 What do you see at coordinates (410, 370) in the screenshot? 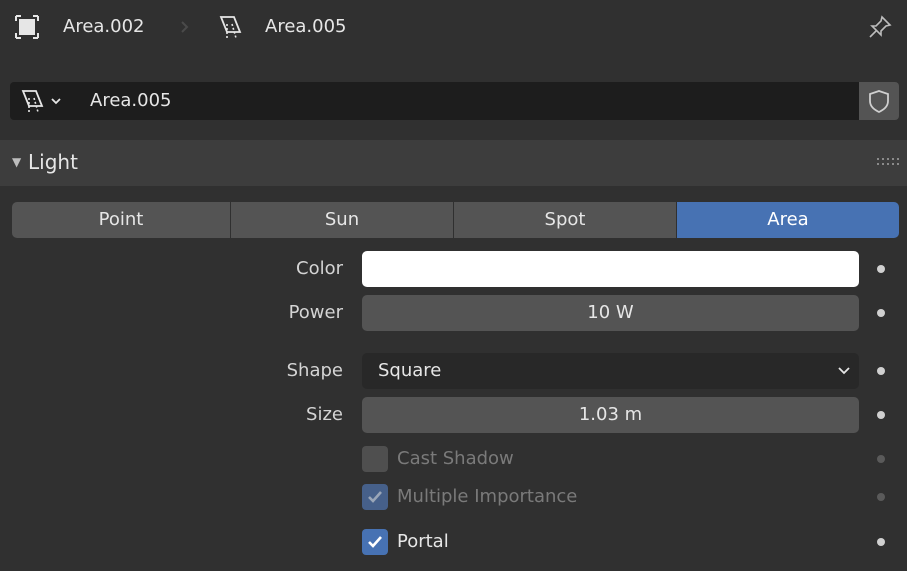
I see `shape-value: Square` at bounding box center [410, 370].